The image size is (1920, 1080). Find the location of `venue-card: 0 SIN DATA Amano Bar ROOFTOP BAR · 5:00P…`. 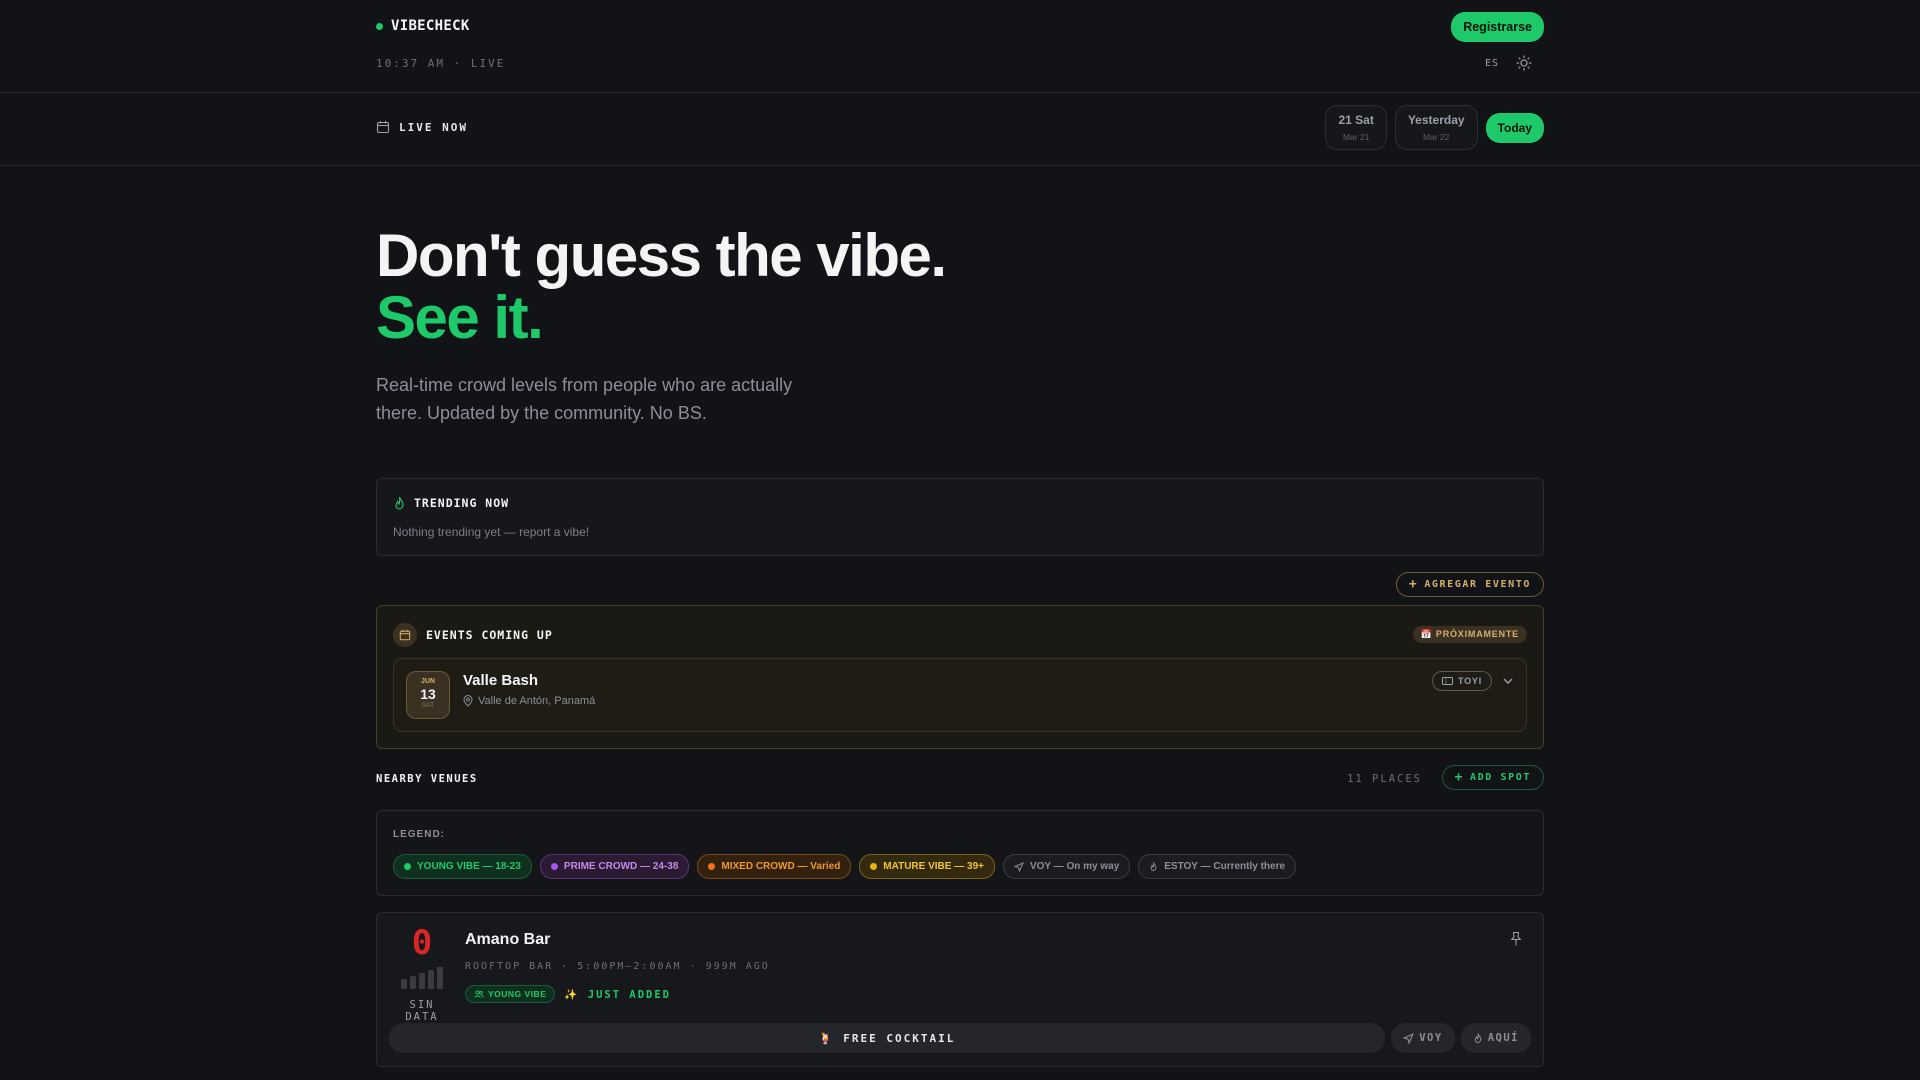

venue-card: 0 SIN DATA Amano Bar ROOFTOP BAR · 5:00P… is located at coordinates (960, 989).